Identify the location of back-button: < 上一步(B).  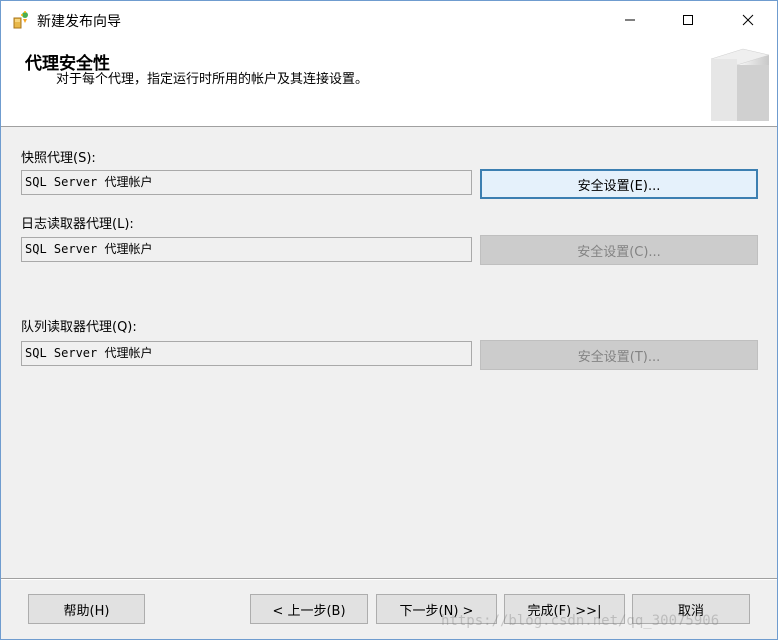
(309, 609).